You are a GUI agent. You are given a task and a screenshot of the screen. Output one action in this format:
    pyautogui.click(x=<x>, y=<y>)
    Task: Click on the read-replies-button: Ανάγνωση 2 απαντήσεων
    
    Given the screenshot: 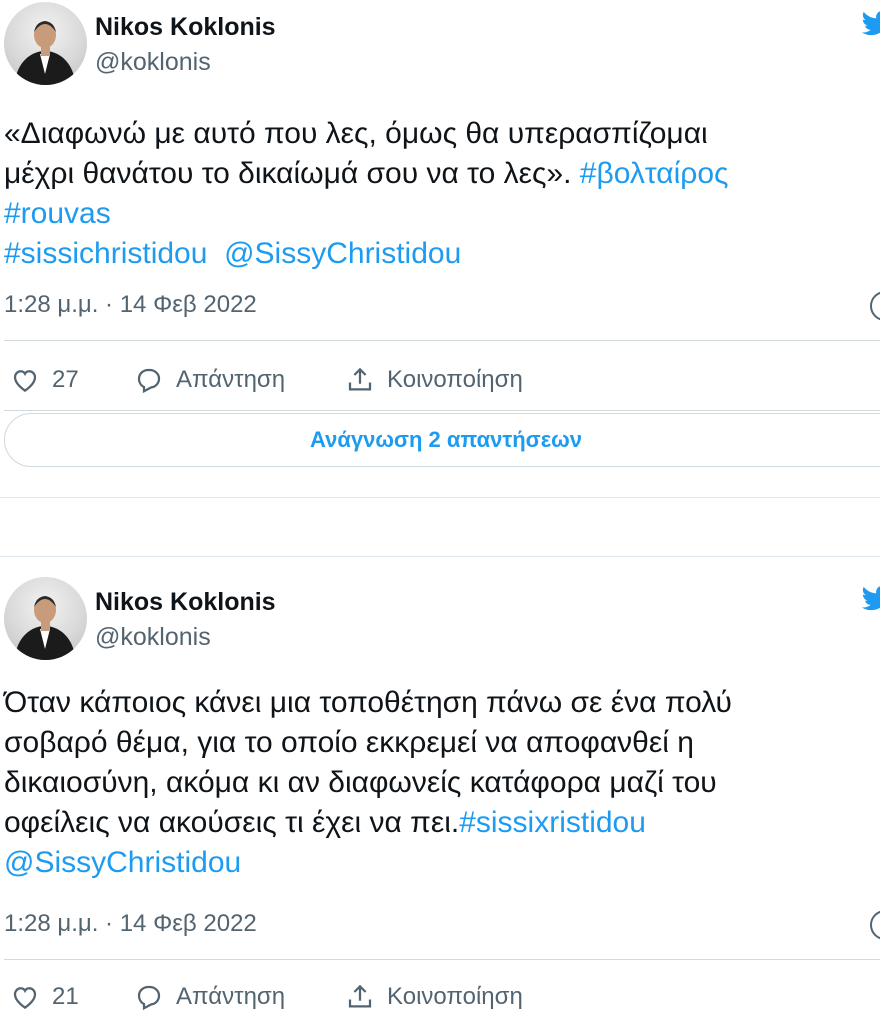 What is the action you would take?
    pyautogui.click(x=442, y=440)
    